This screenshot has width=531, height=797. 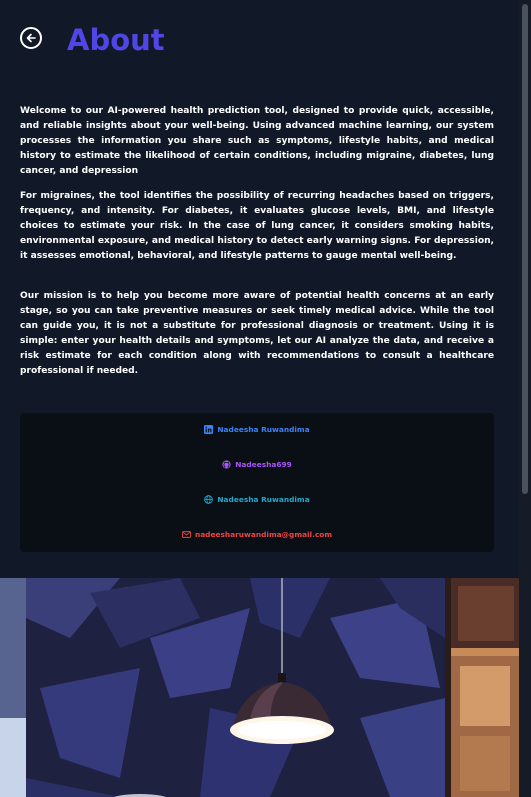 What do you see at coordinates (263, 464) in the screenshot?
I see `github-label: Nadeesha699` at bounding box center [263, 464].